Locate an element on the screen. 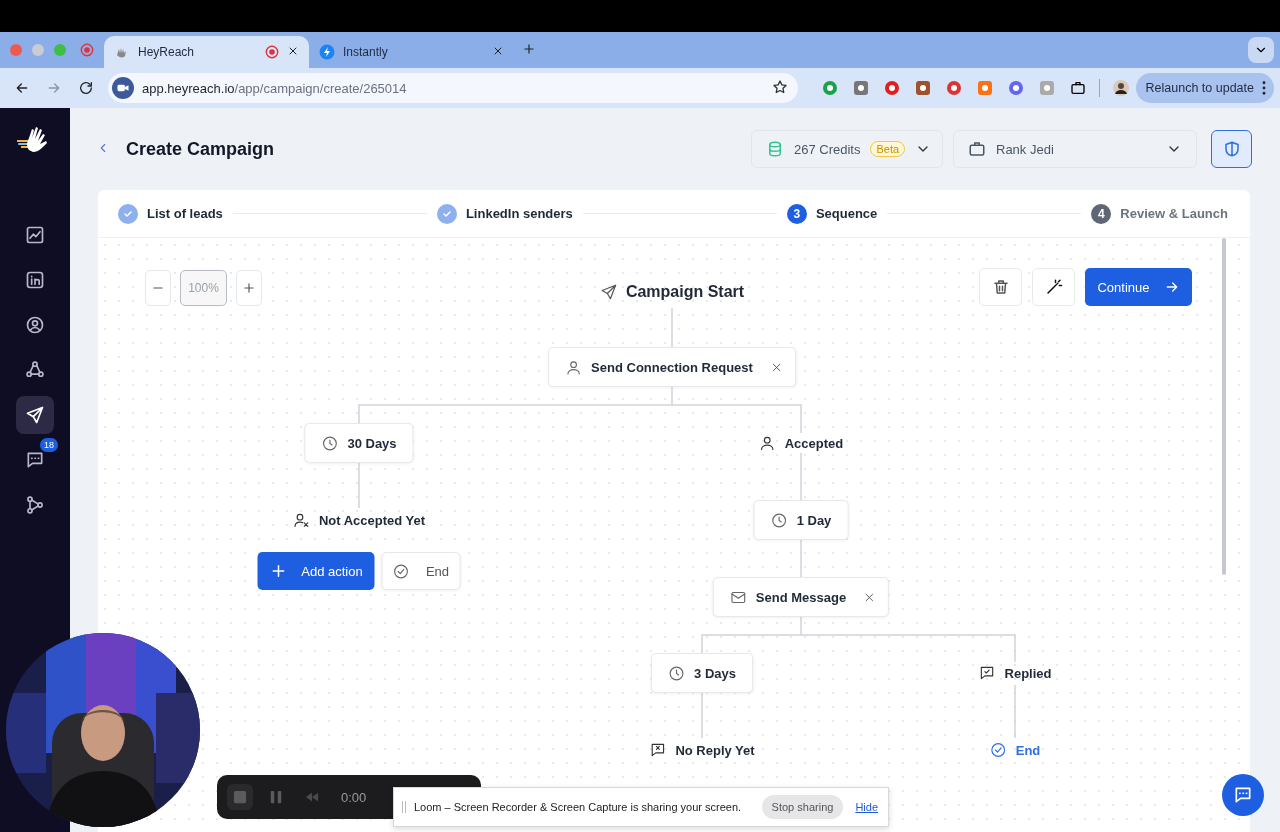 Image resolution: width=1280 pixels, height=832 pixels. delay-node: 30 Days is located at coordinates (359, 443).